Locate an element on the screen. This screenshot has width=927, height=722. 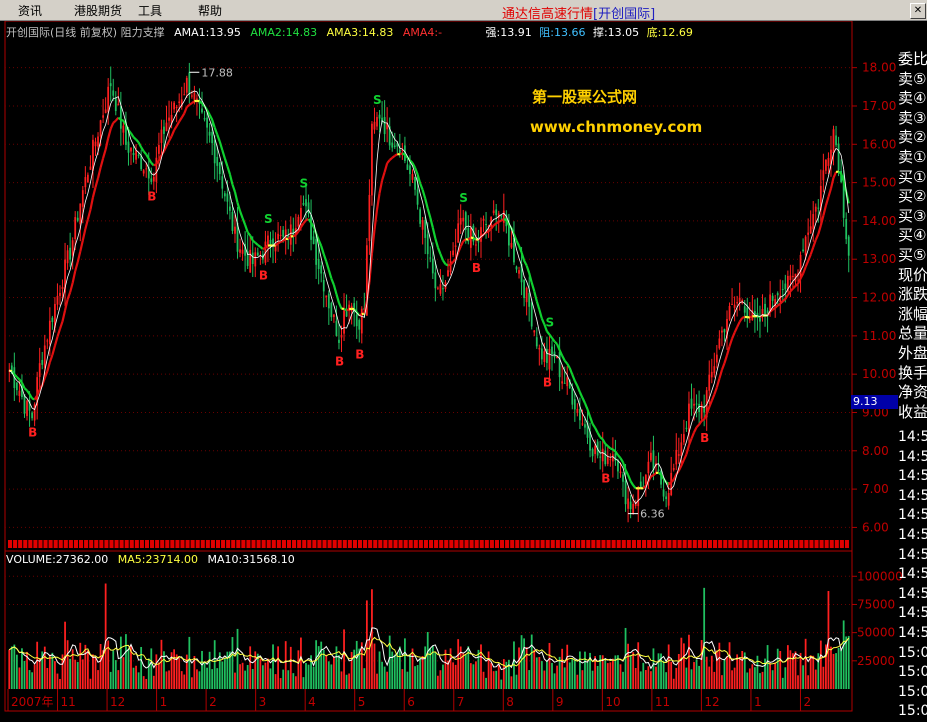
menu-hk-futures: 港股期货 is located at coordinates (98, 10).